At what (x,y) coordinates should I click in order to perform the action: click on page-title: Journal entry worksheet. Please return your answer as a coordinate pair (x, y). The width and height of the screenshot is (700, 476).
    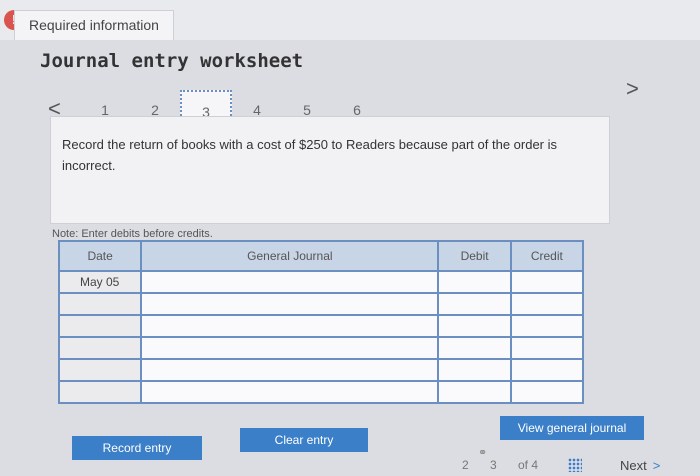
    Looking at the image, I should click on (172, 61).